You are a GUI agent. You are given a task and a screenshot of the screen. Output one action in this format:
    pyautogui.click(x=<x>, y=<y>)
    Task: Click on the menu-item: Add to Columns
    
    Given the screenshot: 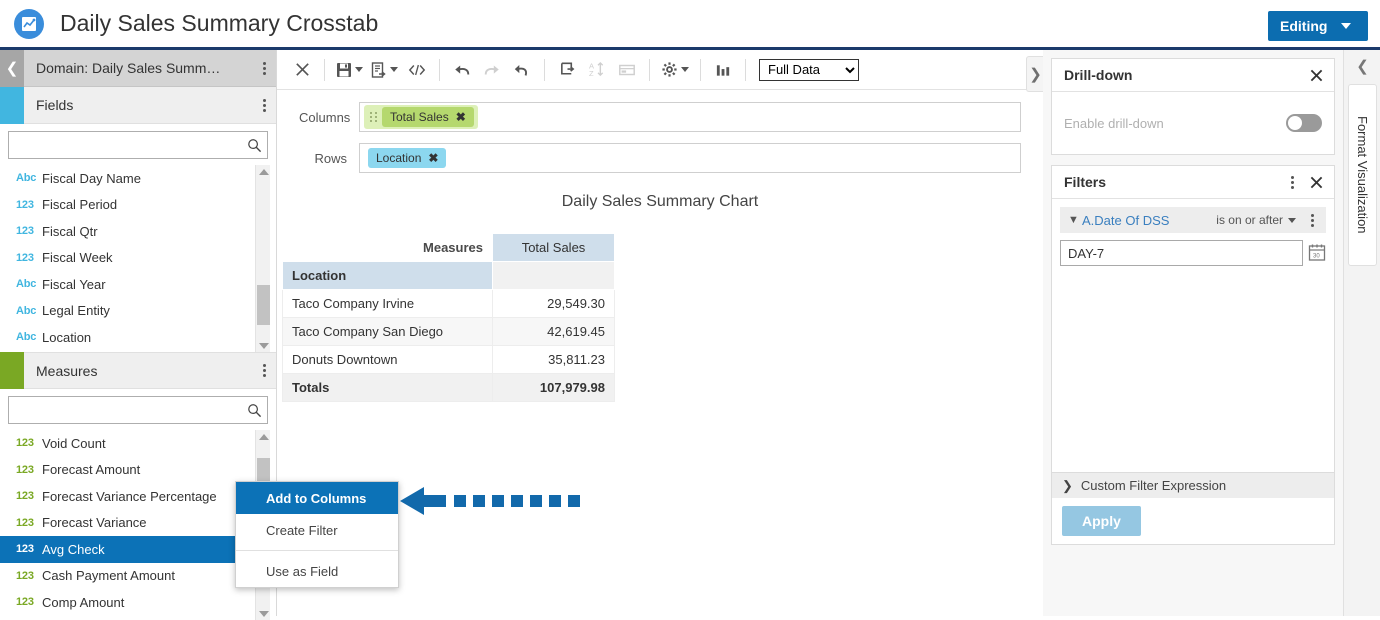 What is the action you would take?
    pyautogui.click(x=317, y=498)
    